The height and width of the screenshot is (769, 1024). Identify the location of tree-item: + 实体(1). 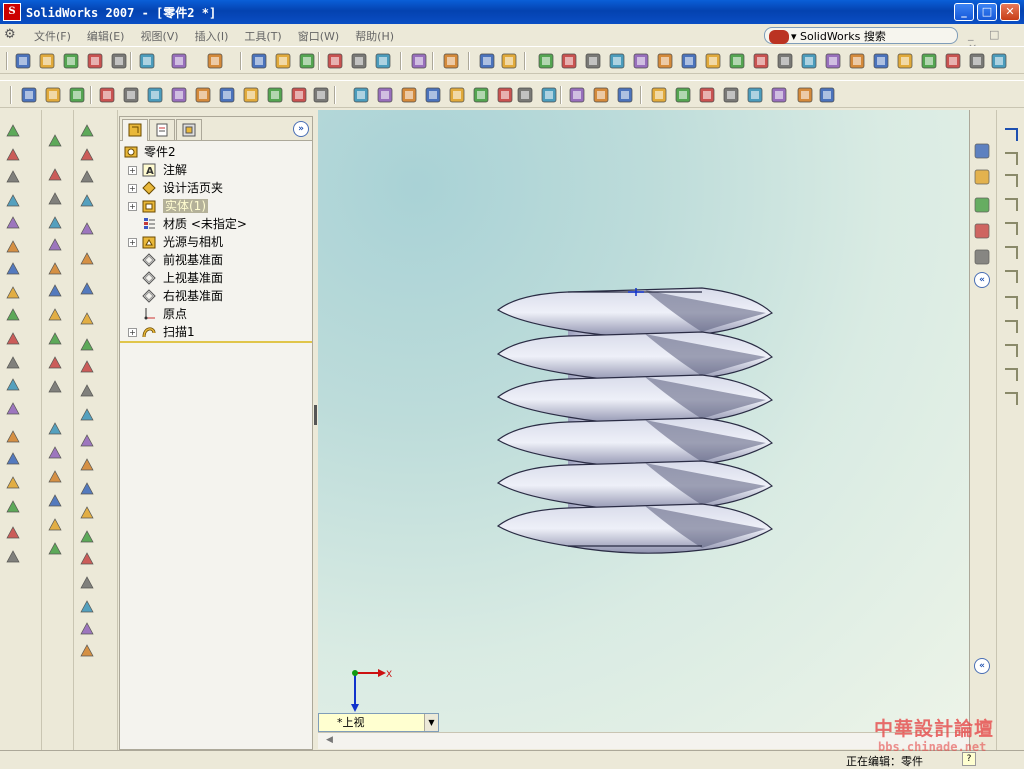
(216, 206).